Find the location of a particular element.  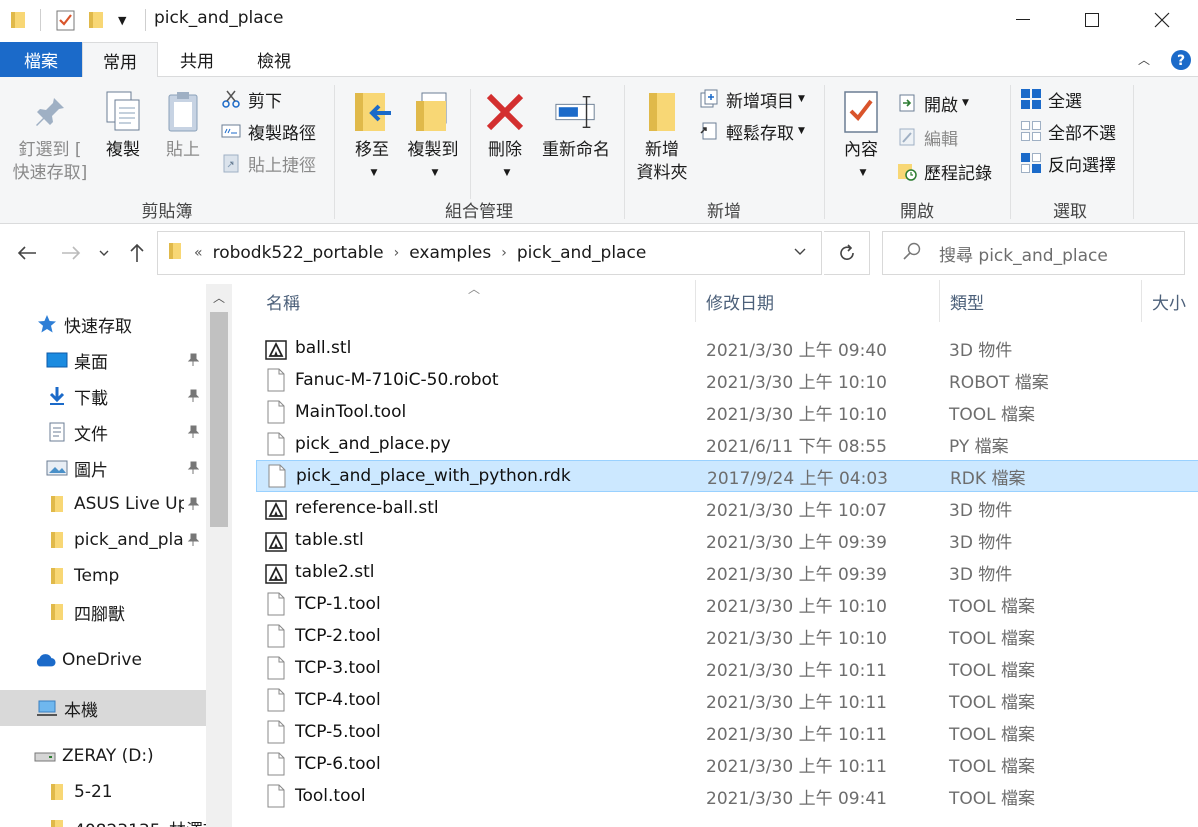

properties-icon is located at coordinates (66, 20).